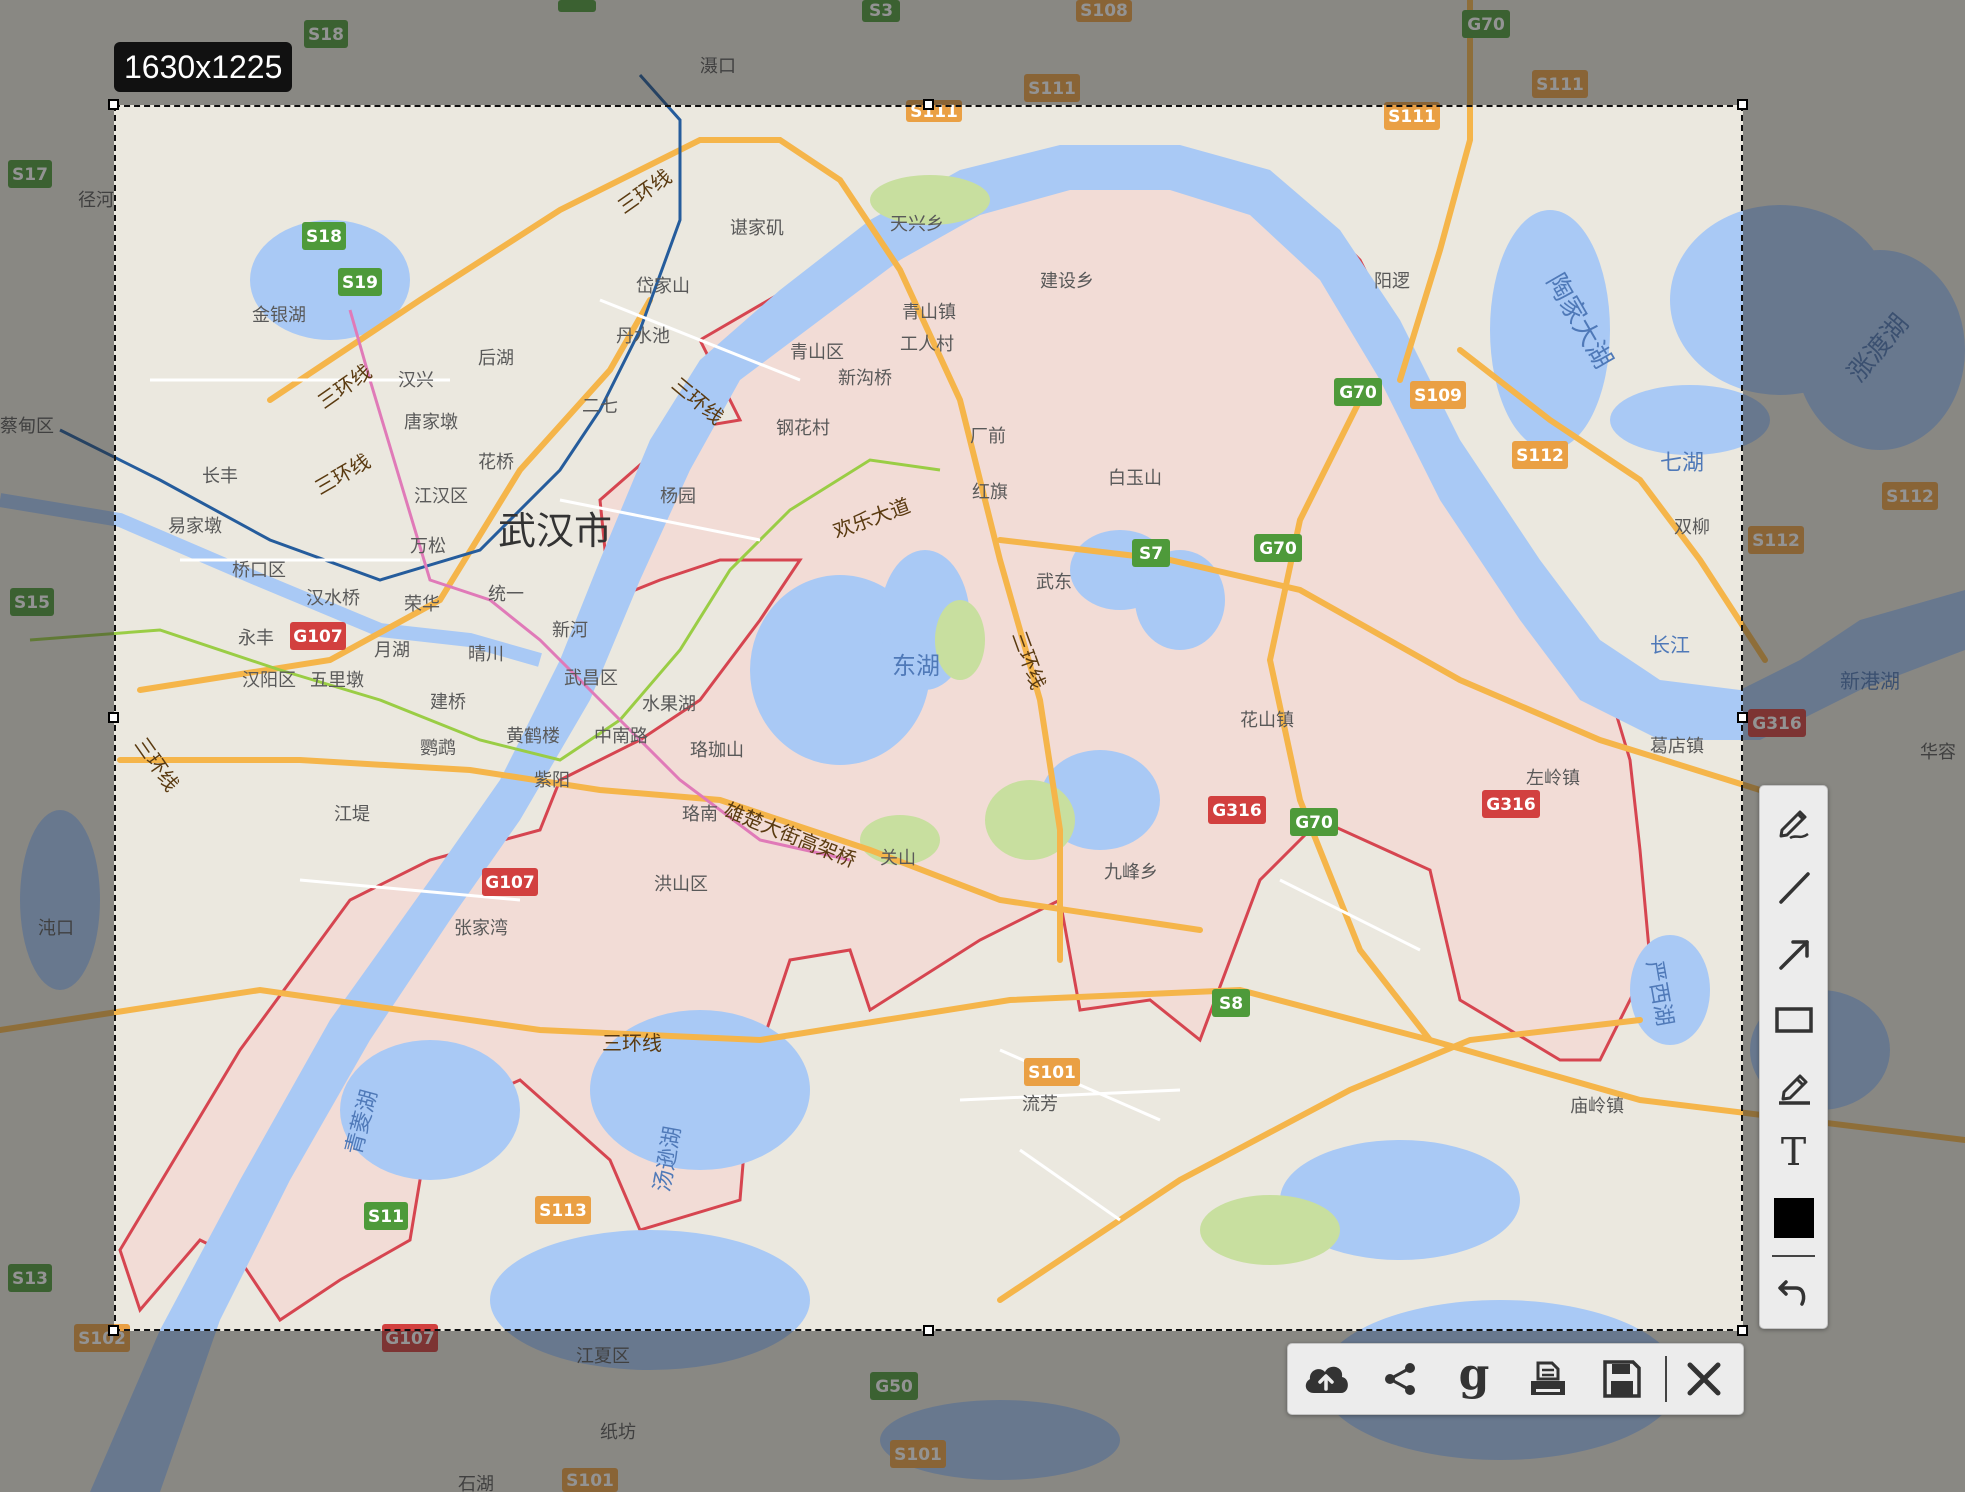  What do you see at coordinates (1794, 825) in the screenshot?
I see `pen-scribble-icon` at bounding box center [1794, 825].